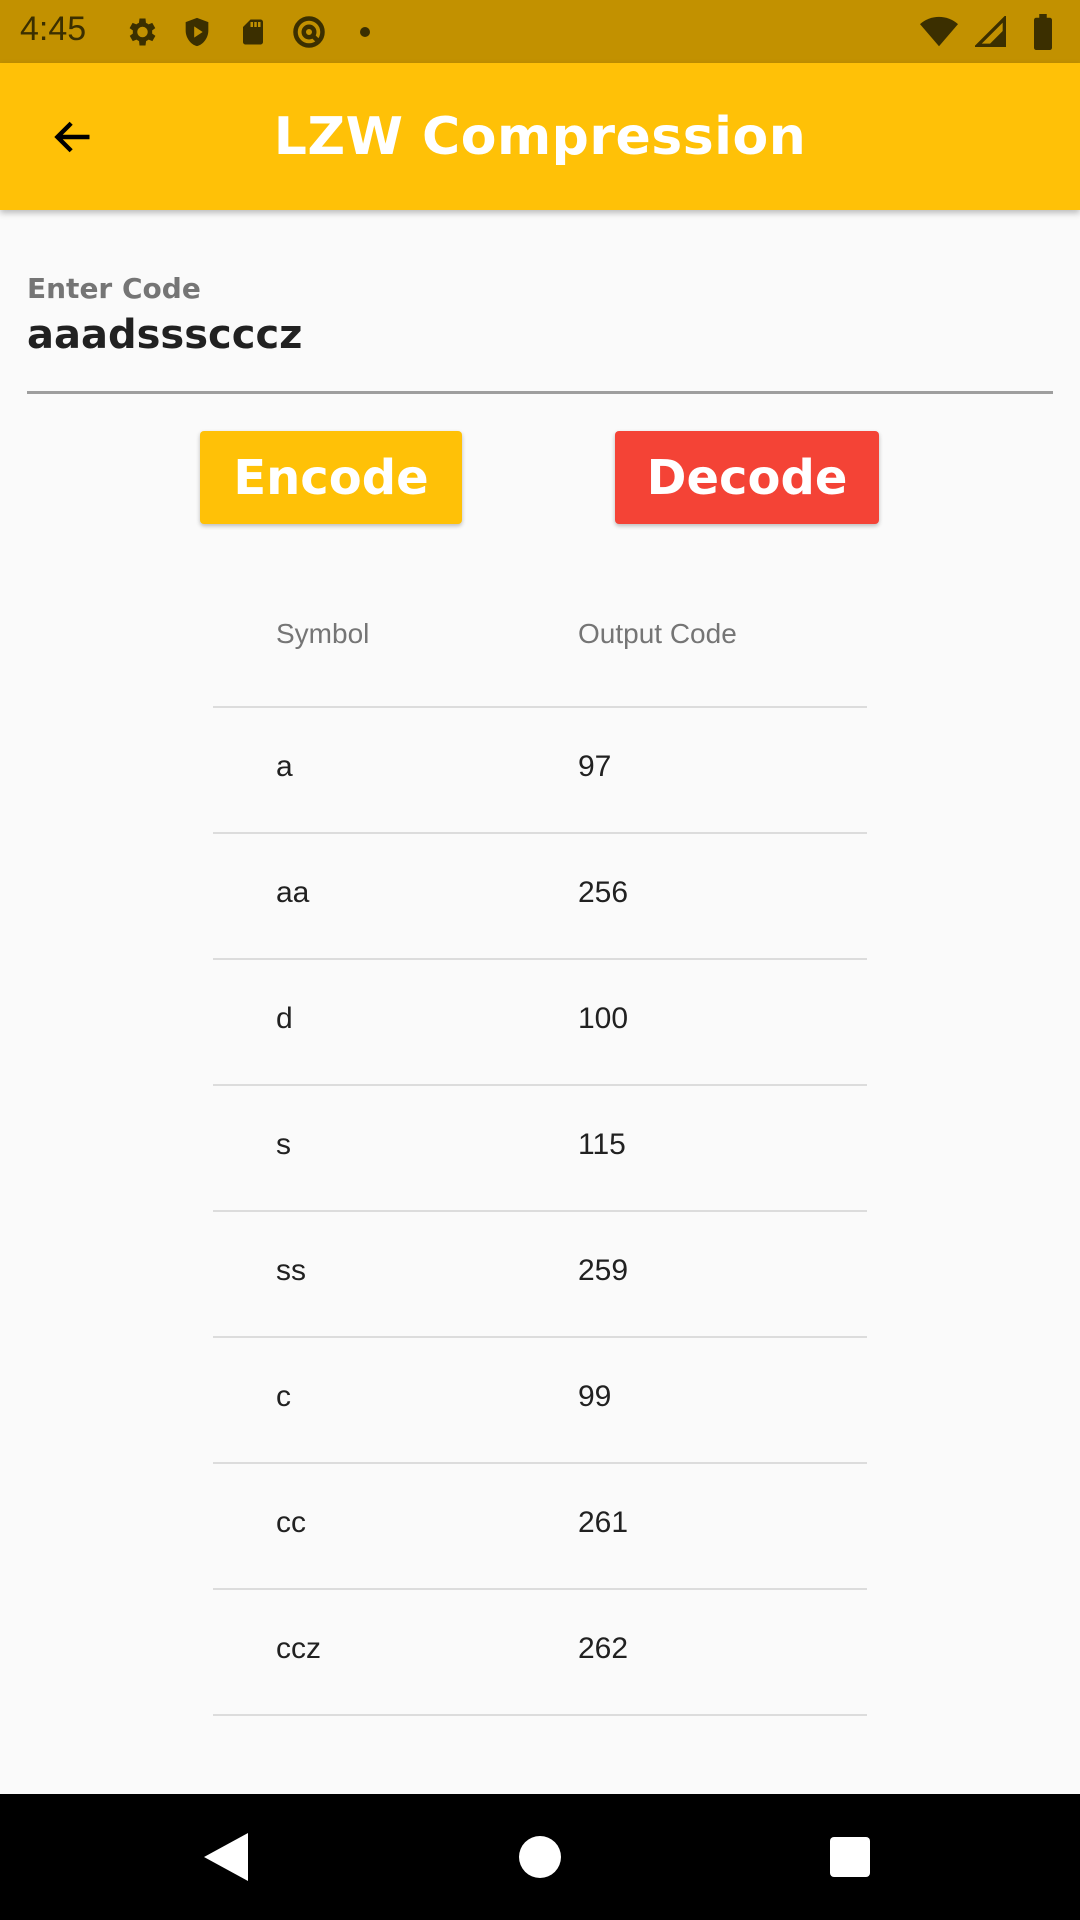 The height and width of the screenshot is (1920, 1080). I want to click on cell-symbol: ss, so click(291, 1270).